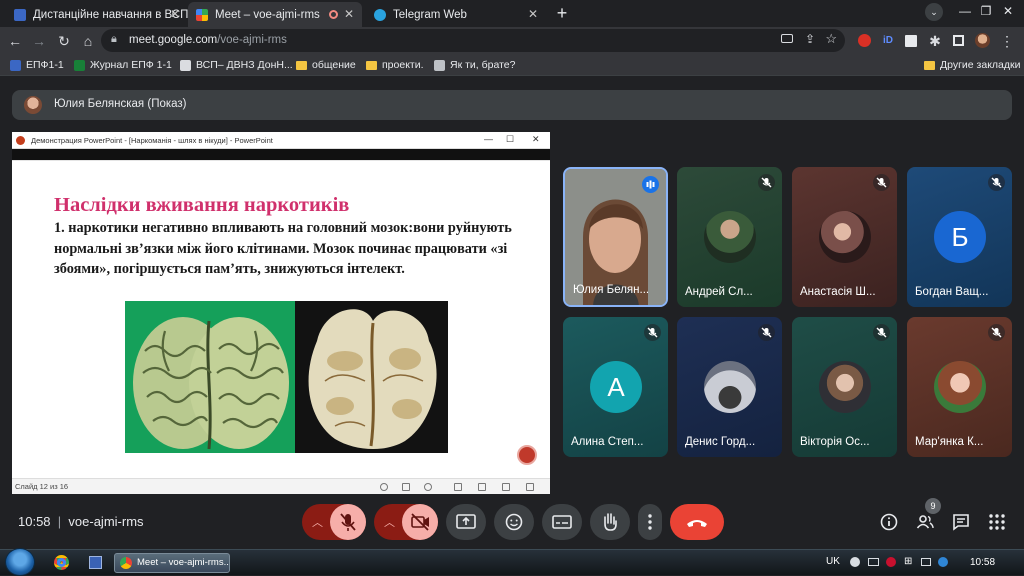  Describe the element at coordinates (965, 11) in the screenshot. I see `minimize-button: —` at that location.